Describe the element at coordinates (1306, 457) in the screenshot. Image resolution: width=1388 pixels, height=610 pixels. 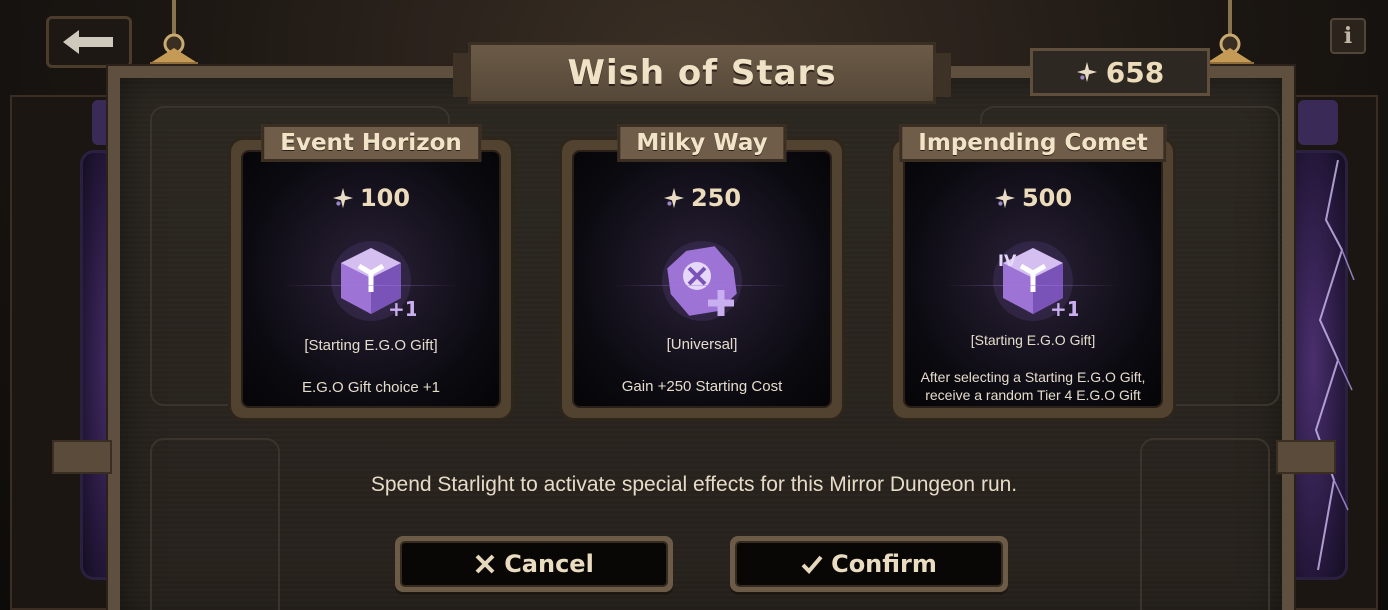
I see `side-rail-right` at that location.